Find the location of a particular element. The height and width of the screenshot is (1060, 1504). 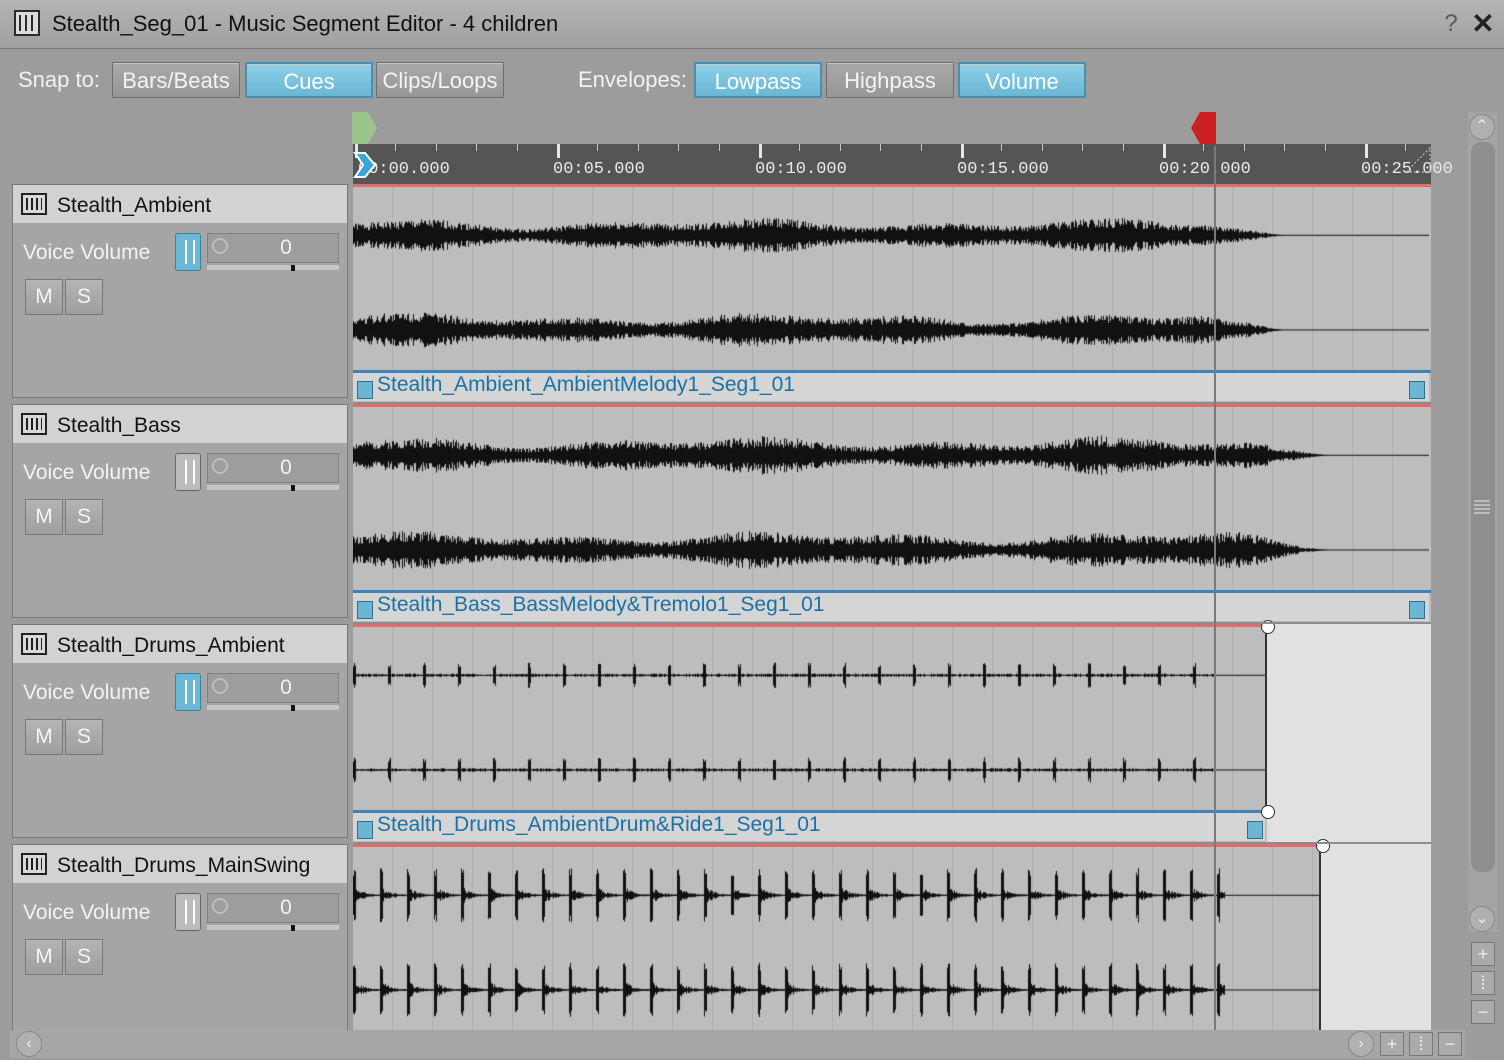

snap-clips-loops-button: Clips/Loops is located at coordinates (440, 80).